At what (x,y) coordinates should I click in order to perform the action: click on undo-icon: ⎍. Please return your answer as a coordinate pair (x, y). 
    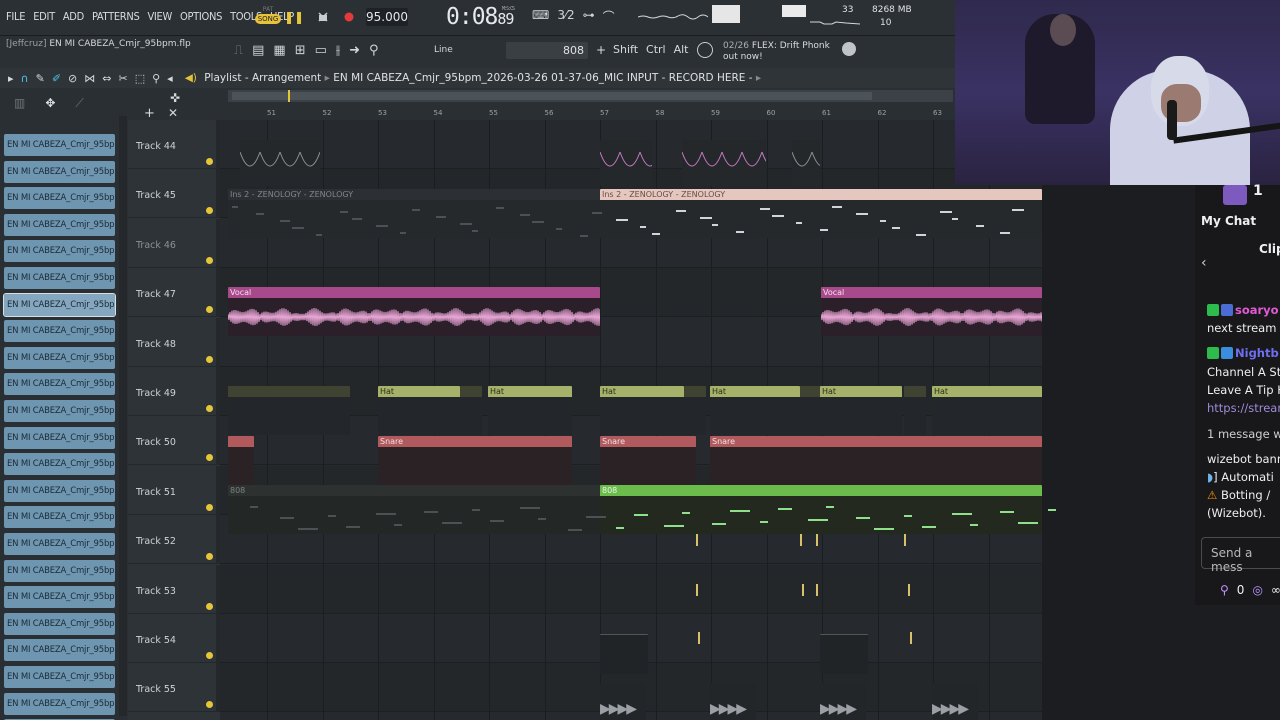
    Looking at the image, I should click on (238, 50).